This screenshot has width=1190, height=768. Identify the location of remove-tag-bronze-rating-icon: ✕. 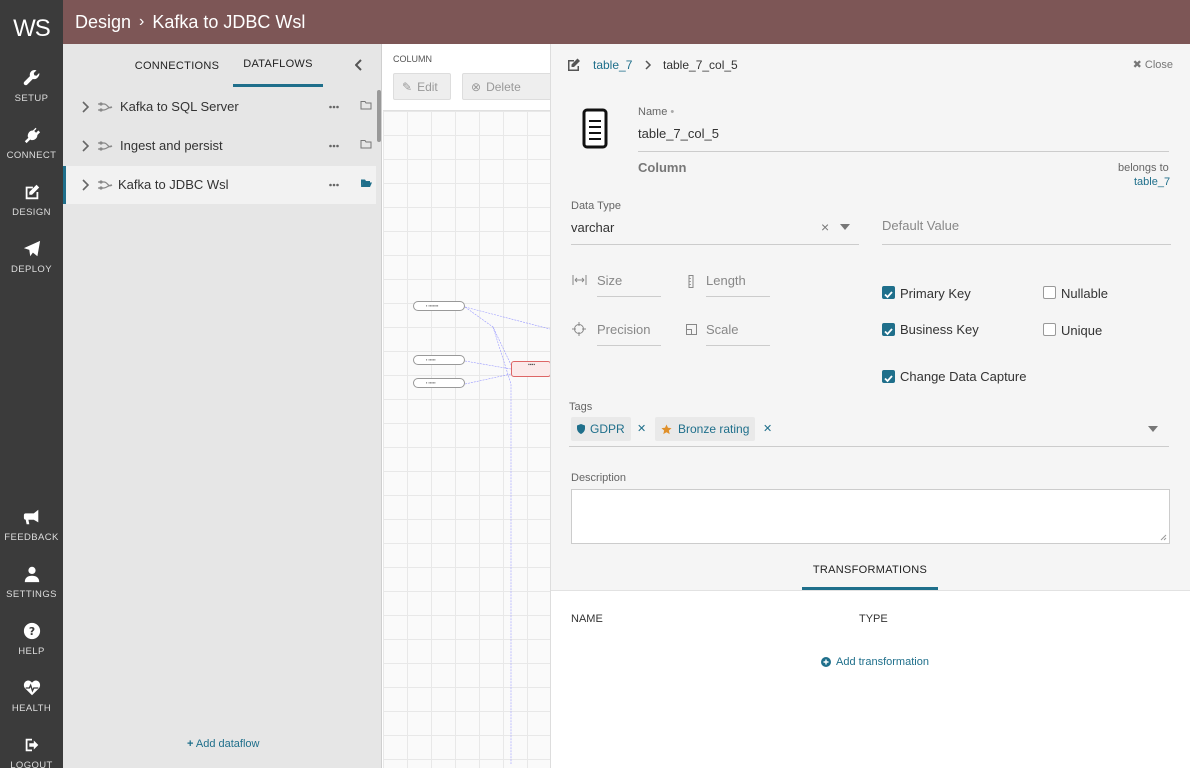
(767, 428).